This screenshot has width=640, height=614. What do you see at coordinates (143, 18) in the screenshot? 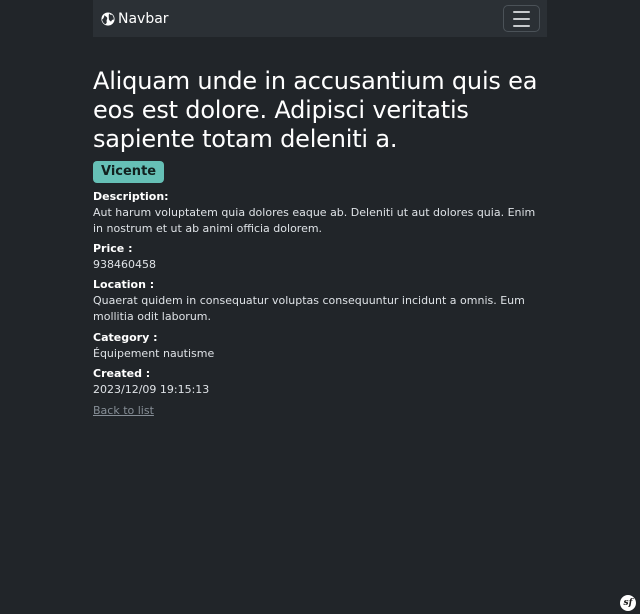
I see `navbar-brand-label: Navbar` at bounding box center [143, 18].